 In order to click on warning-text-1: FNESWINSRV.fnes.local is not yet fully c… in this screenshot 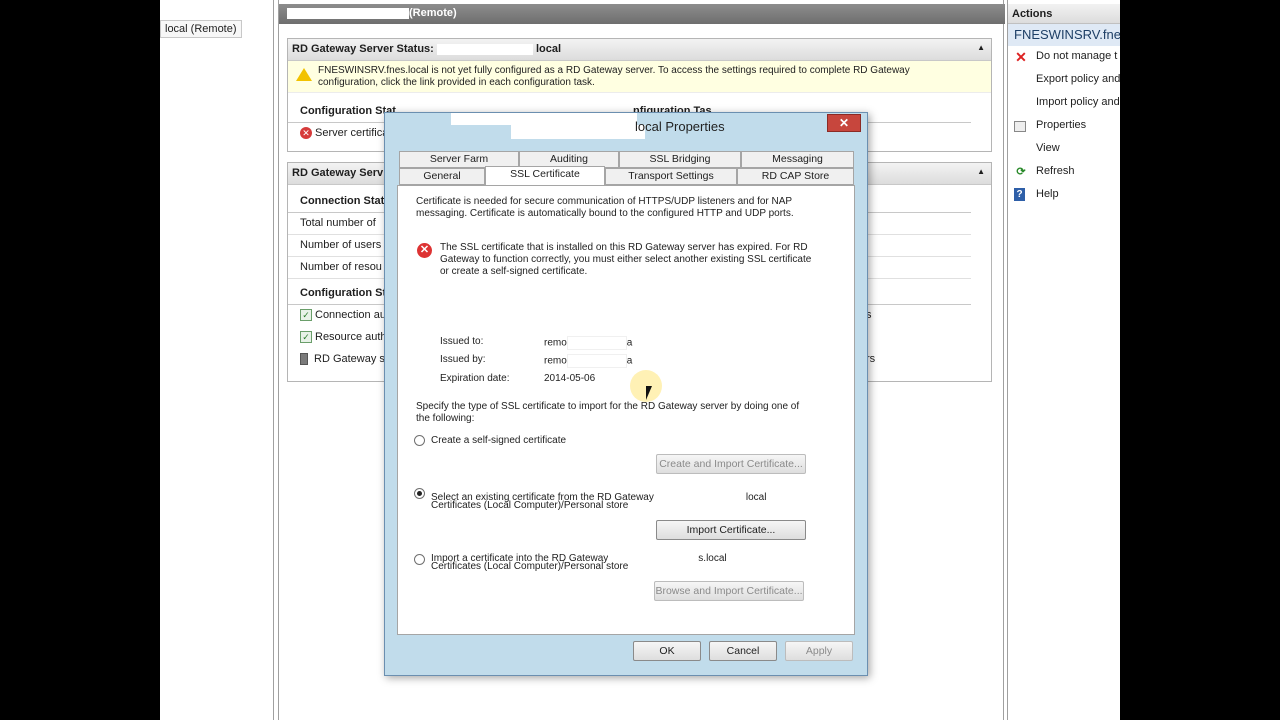, I will do `click(614, 70)`.